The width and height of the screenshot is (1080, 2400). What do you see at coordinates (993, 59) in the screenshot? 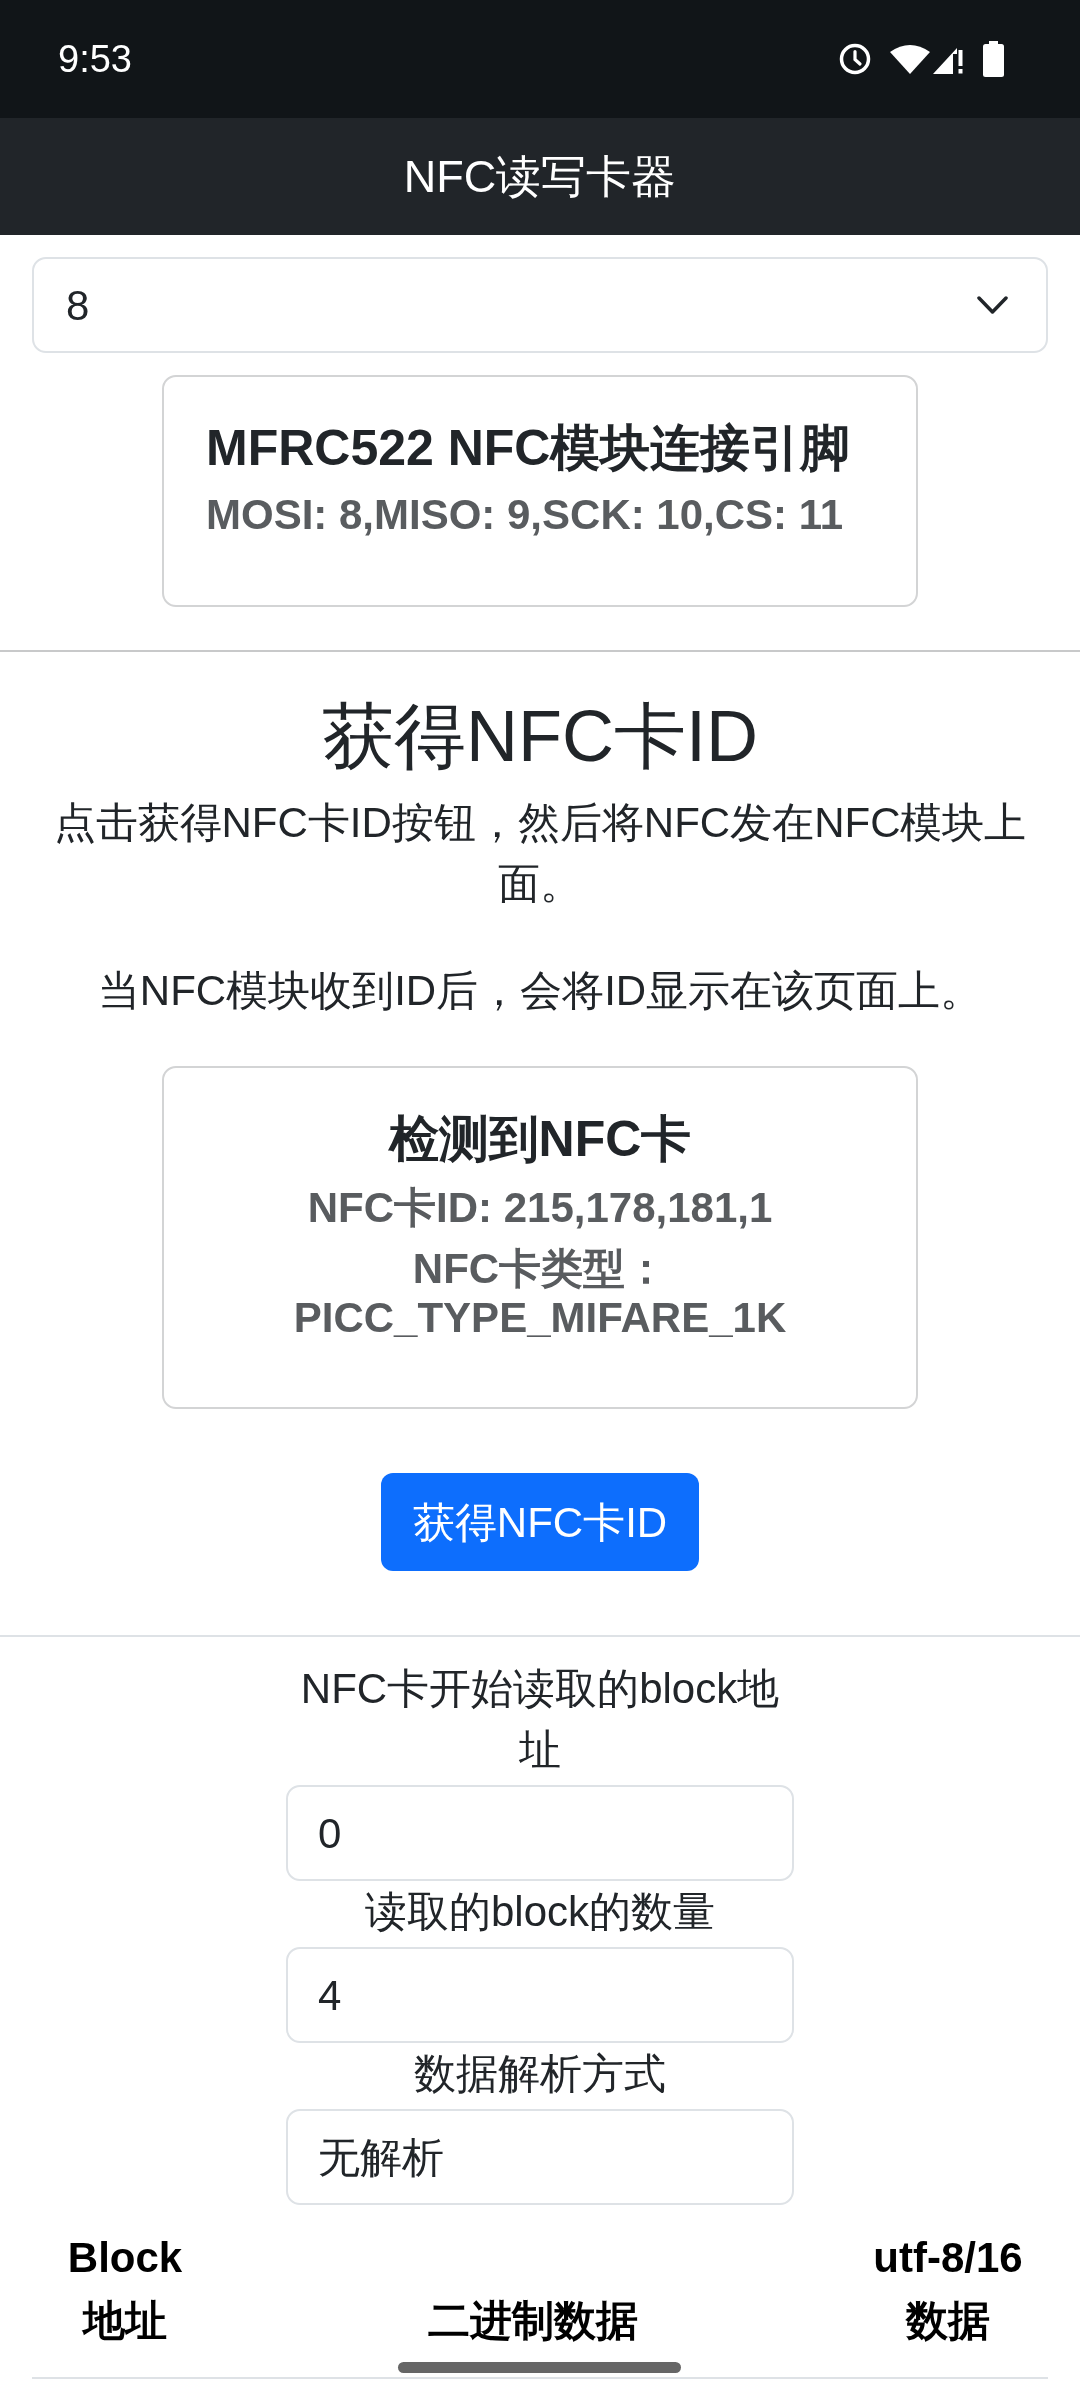
I see `battery-icon` at bounding box center [993, 59].